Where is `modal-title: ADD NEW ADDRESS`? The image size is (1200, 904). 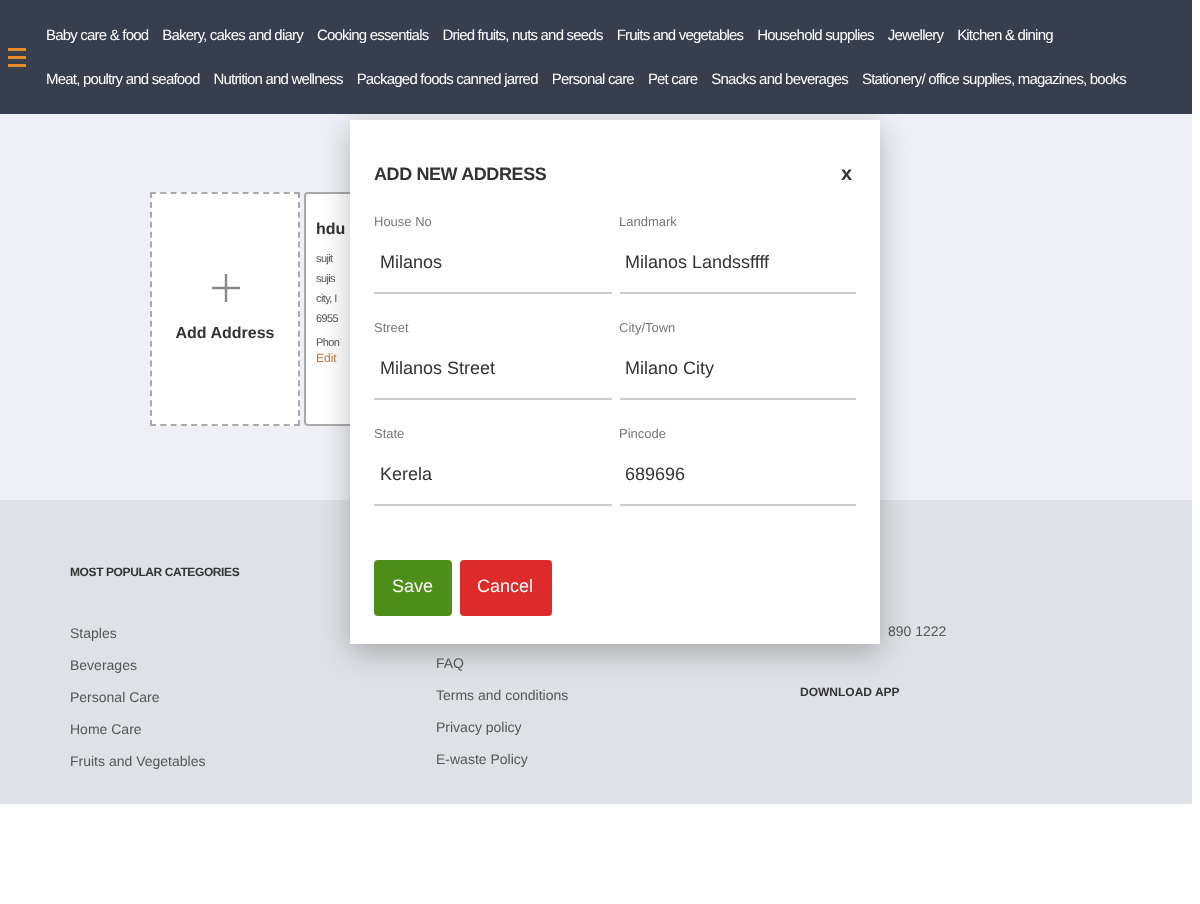
modal-title: ADD NEW ADDRESS is located at coordinates (460, 174).